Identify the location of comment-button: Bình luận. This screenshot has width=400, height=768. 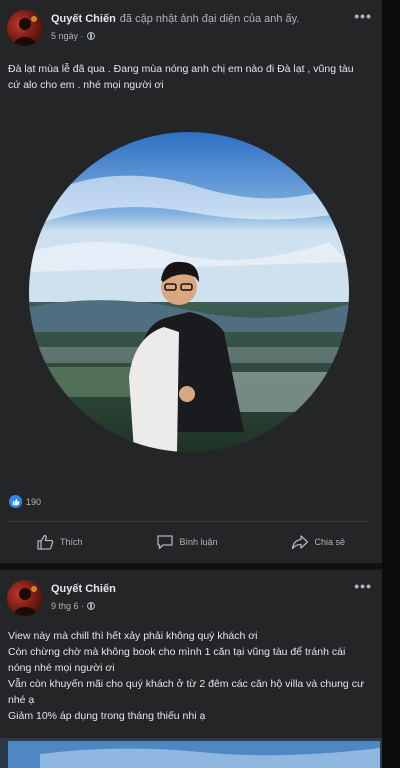
(187, 542).